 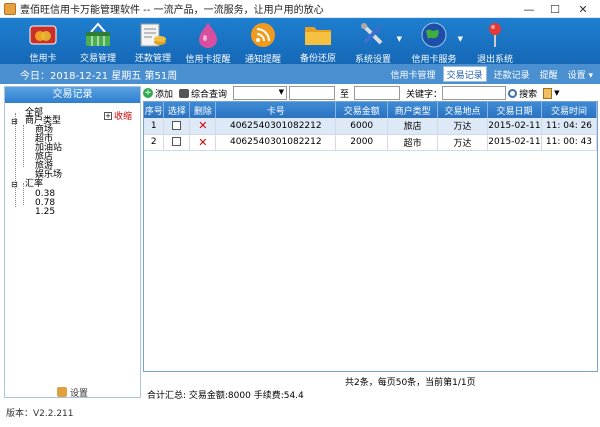 What do you see at coordinates (276, 110) in the screenshot?
I see `column-header: 卡号` at bounding box center [276, 110].